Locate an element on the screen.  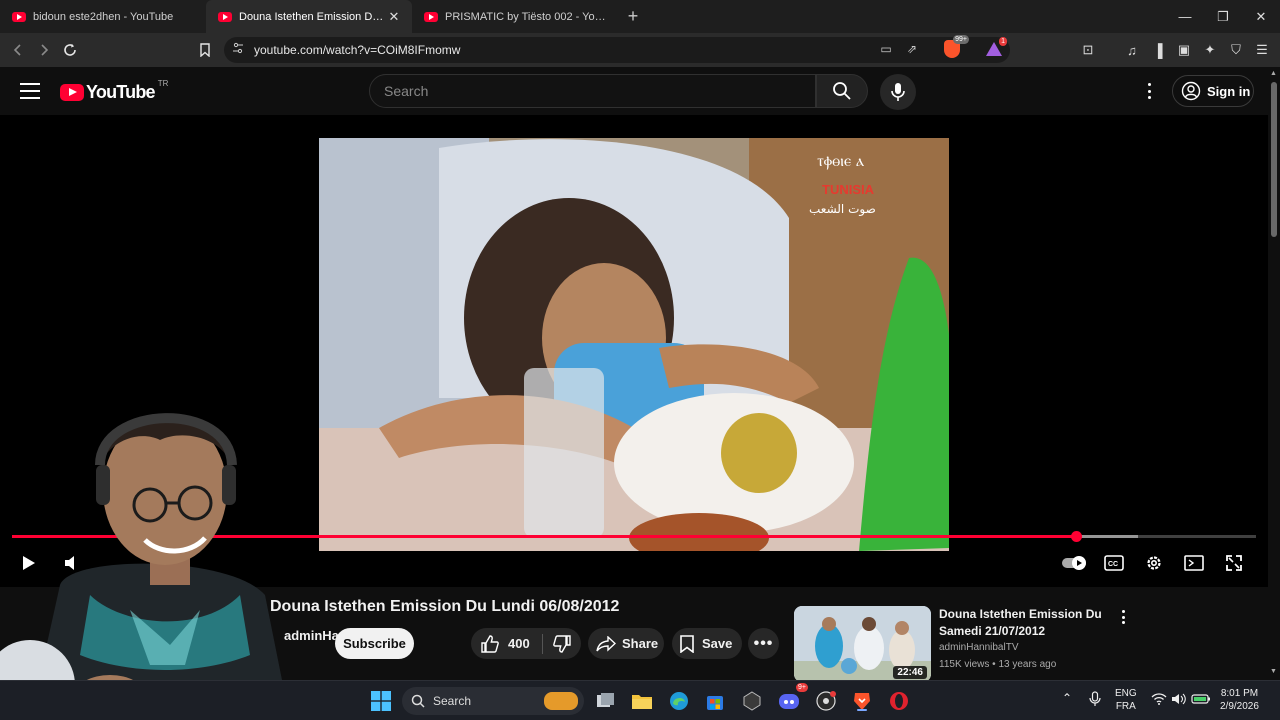
share-label: Share is located at coordinates (640, 643).